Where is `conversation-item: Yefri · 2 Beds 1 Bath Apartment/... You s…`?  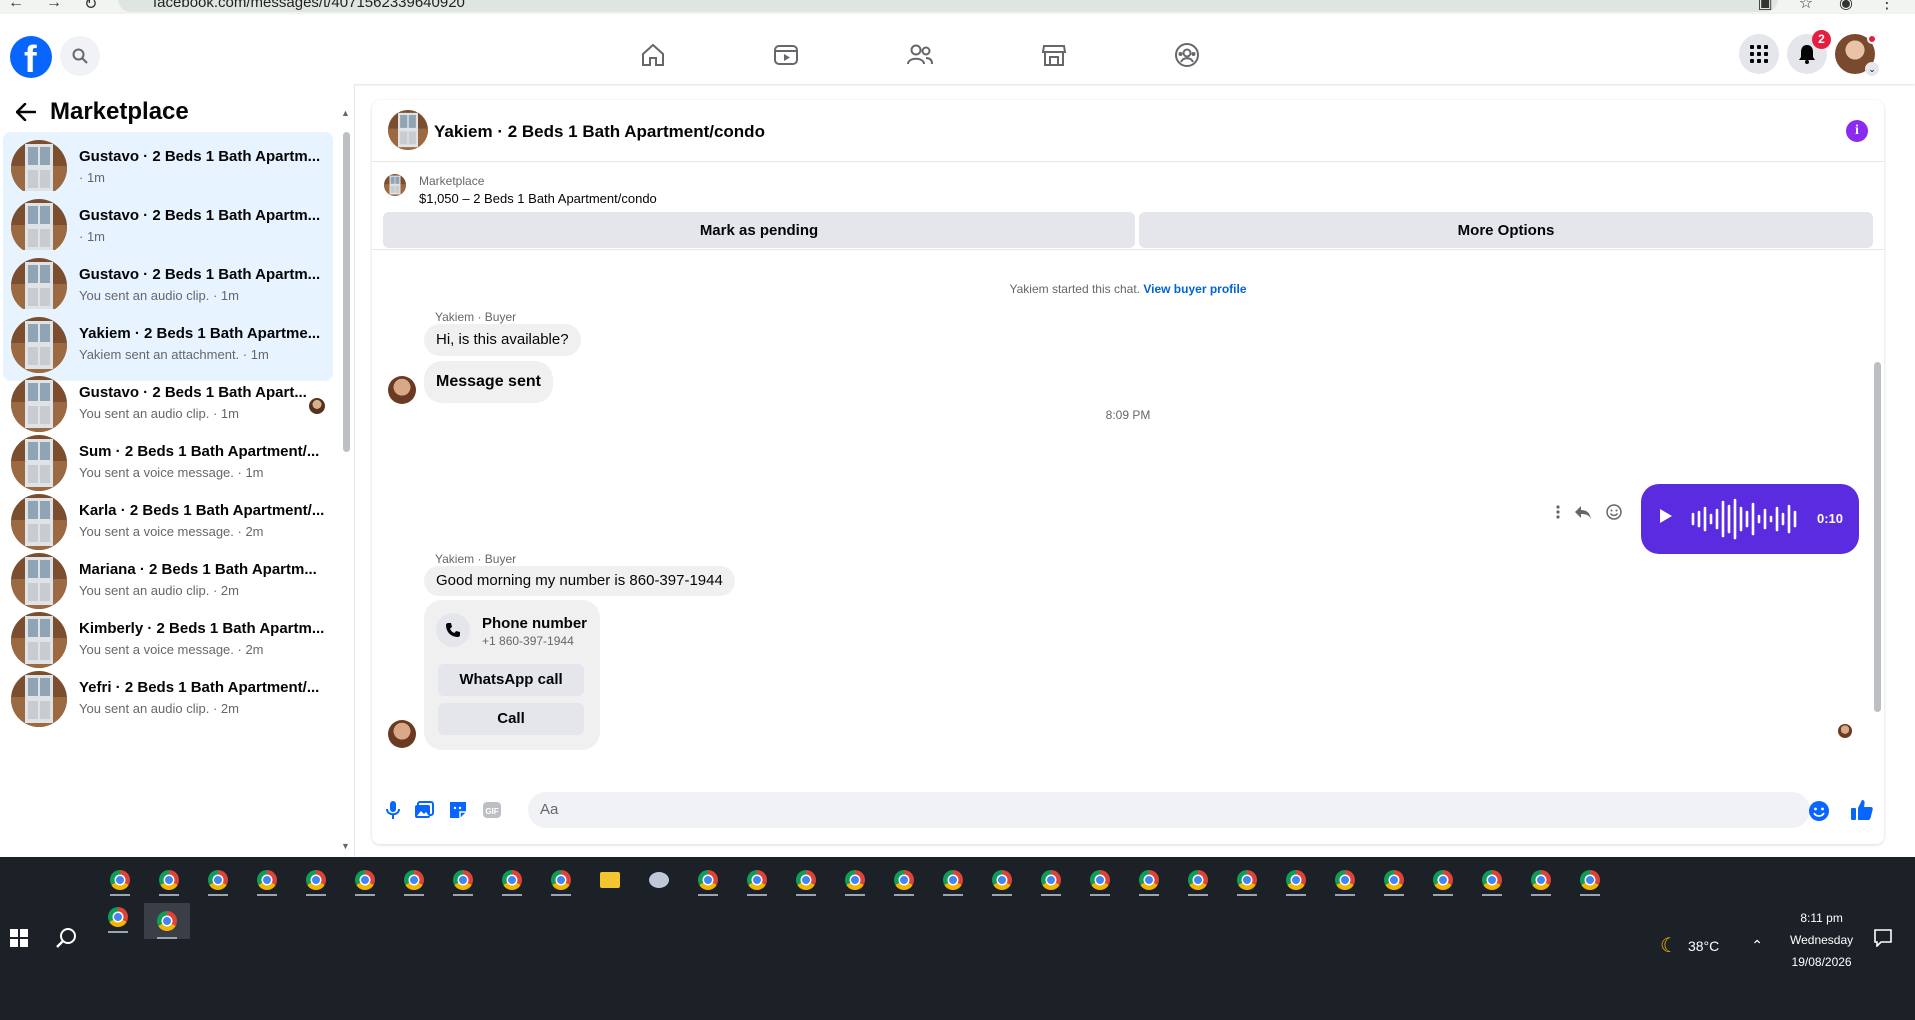 conversation-item: Yefri · 2 Beds 1 Bath Apartment/... You s… is located at coordinates (168, 699).